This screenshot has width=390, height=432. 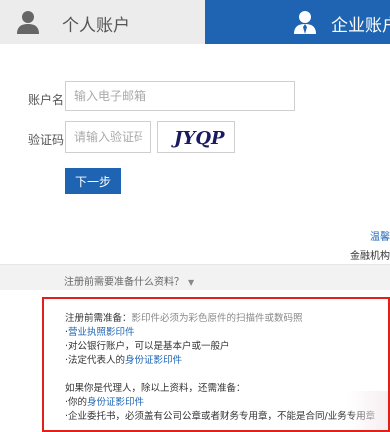 I want to click on req-intro-line: 注册前需准备：影印件必须为彩色原件的扫描件或数码照, so click(x=184, y=317).